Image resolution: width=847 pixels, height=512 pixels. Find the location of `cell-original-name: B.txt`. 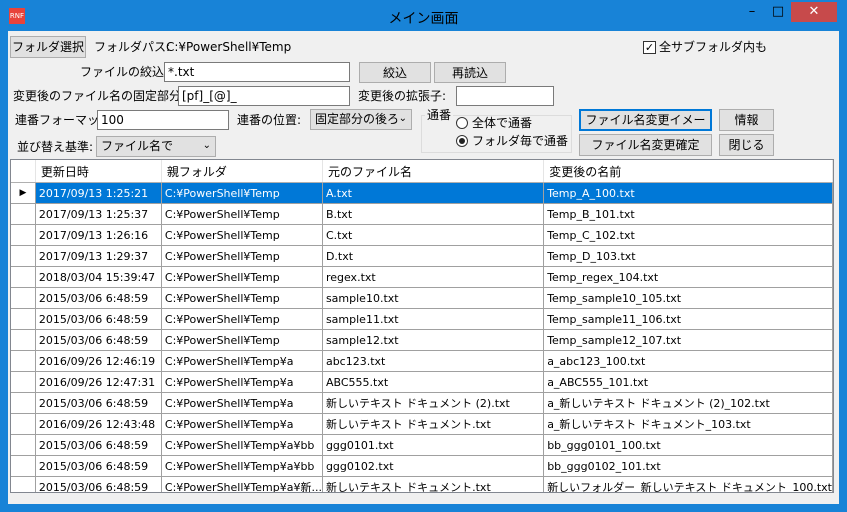

cell-original-name: B.txt is located at coordinates (433, 214).